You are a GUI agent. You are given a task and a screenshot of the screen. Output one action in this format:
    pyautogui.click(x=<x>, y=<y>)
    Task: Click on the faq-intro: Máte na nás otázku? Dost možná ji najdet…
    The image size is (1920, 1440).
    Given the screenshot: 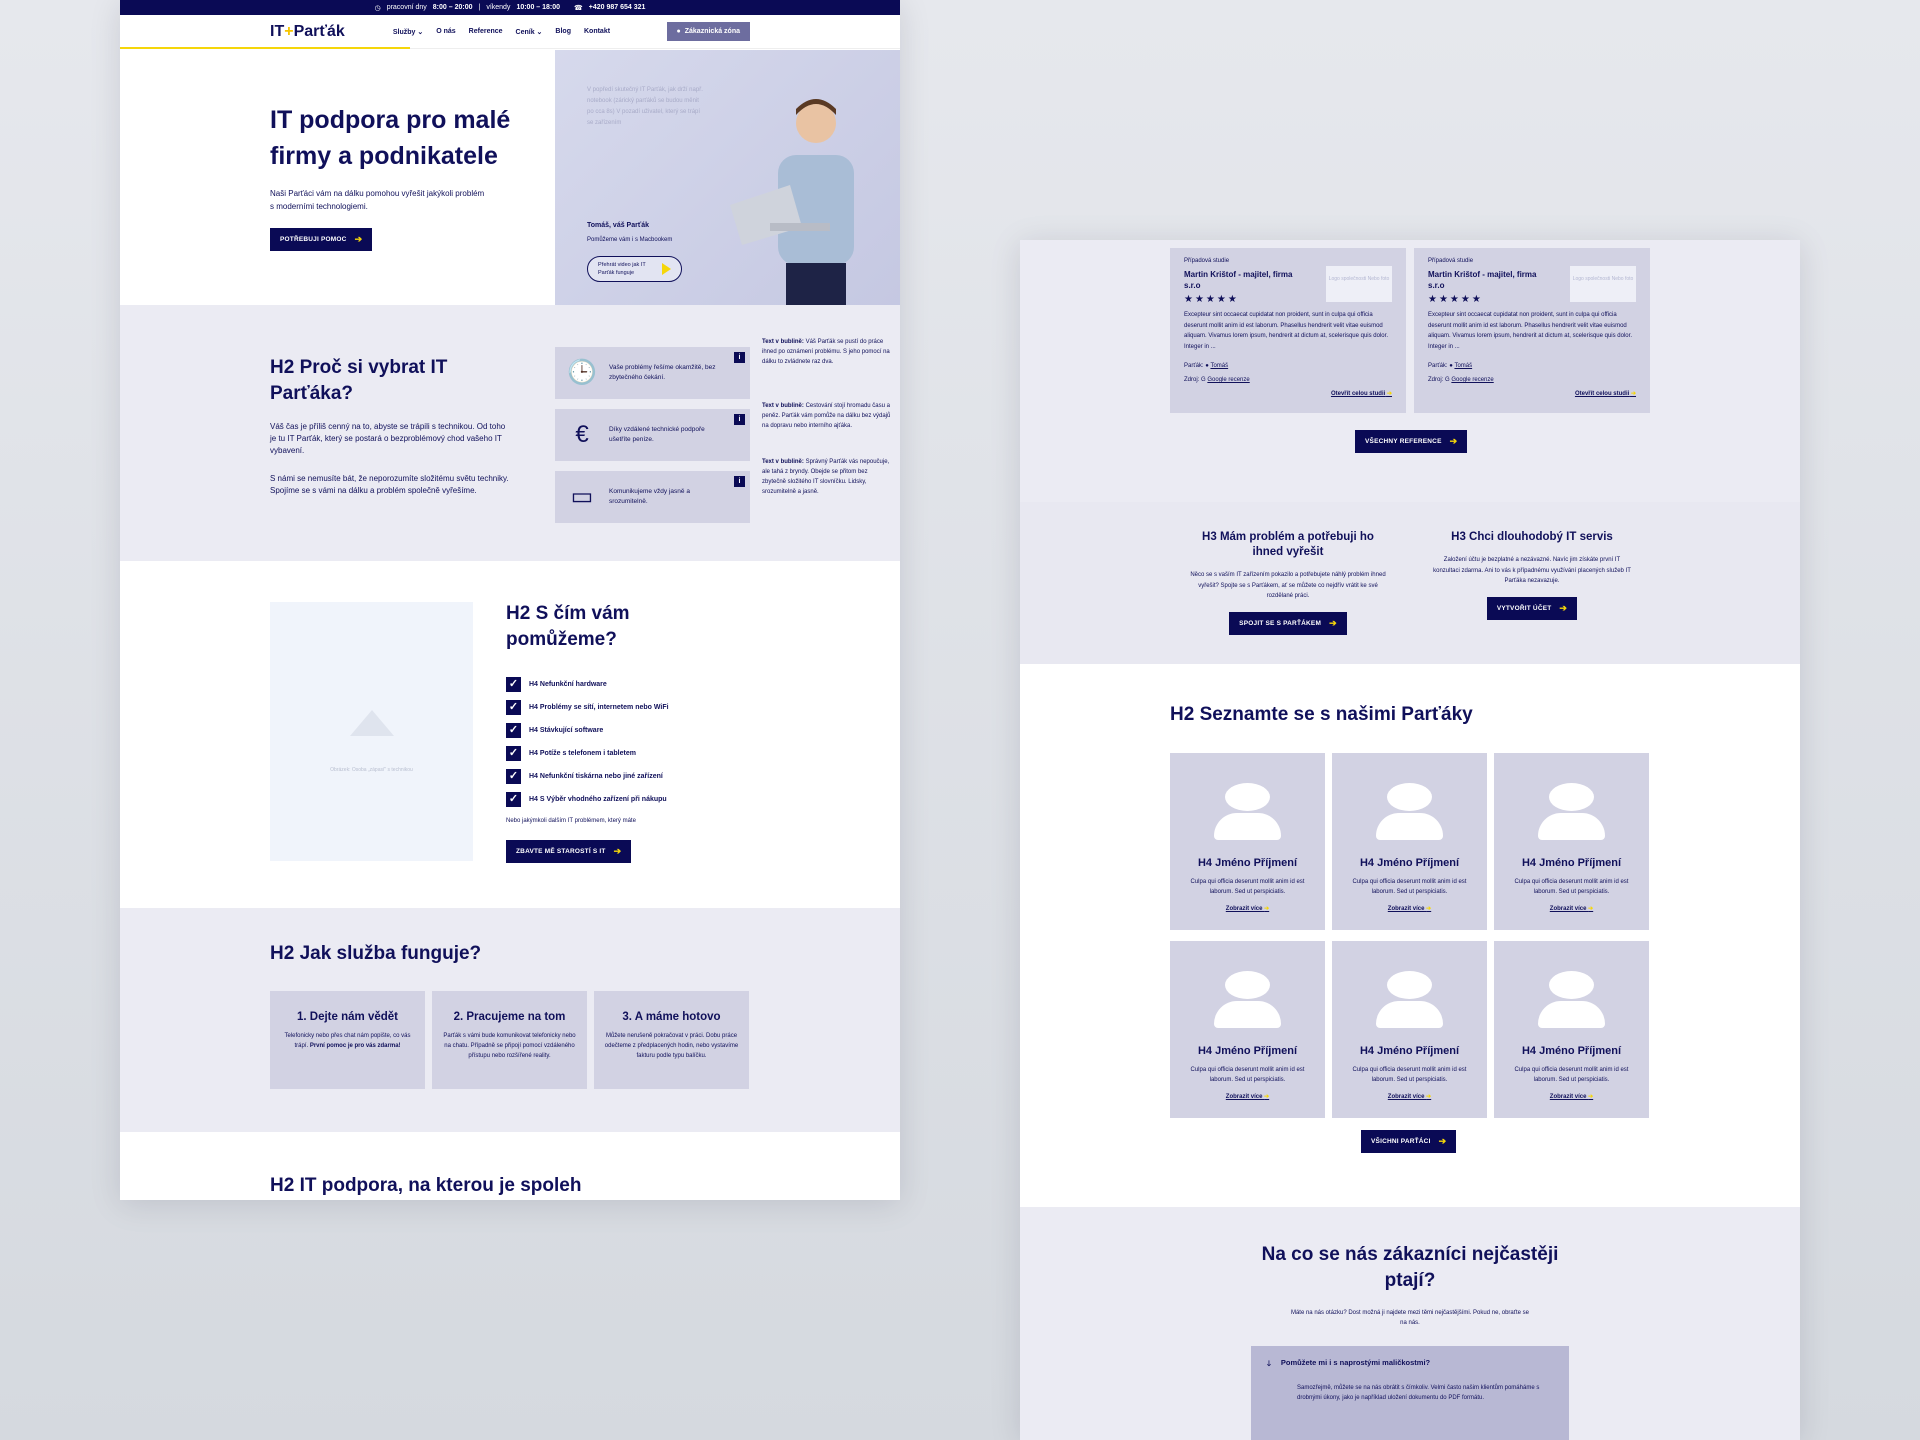 What is the action you would take?
    pyautogui.click(x=1410, y=1318)
    